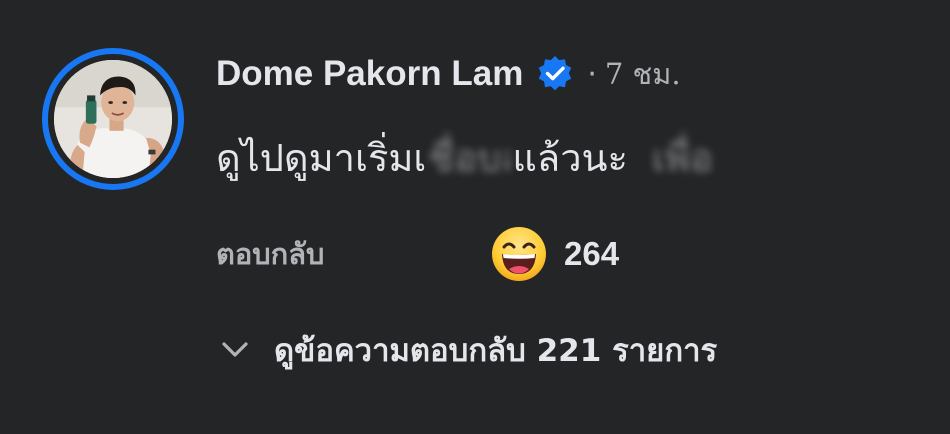  I want to click on comment-text-part-2: แล้วนะ, so click(570, 157).